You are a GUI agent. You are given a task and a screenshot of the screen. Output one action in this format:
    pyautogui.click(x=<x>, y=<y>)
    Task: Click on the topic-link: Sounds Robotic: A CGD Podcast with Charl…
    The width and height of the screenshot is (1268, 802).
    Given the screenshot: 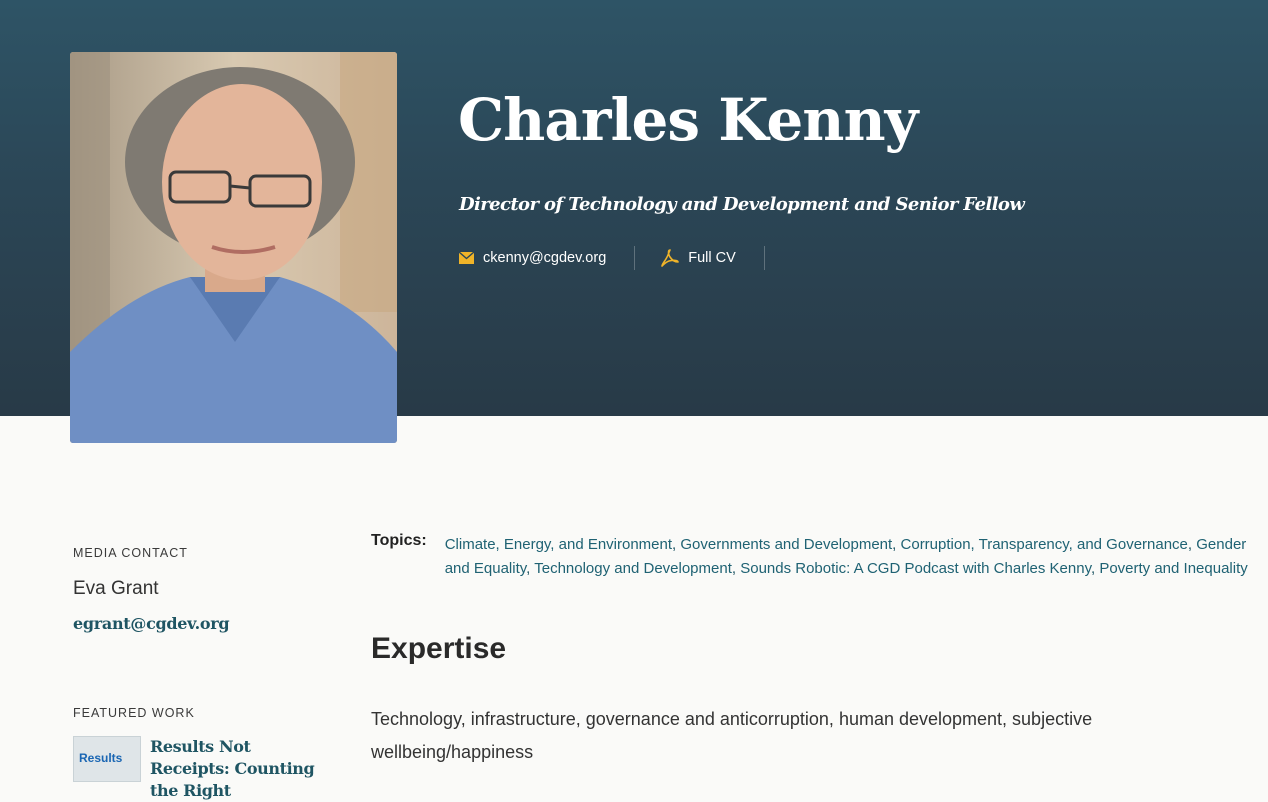 What is the action you would take?
    pyautogui.click(x=915, y=568)
    